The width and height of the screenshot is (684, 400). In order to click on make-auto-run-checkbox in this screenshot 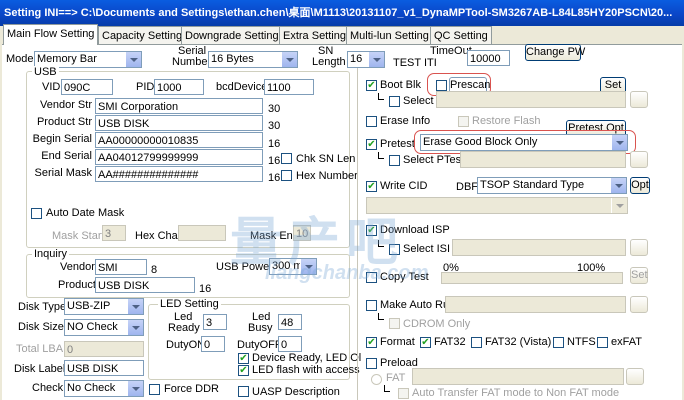, I will do `click(371, 305)`.